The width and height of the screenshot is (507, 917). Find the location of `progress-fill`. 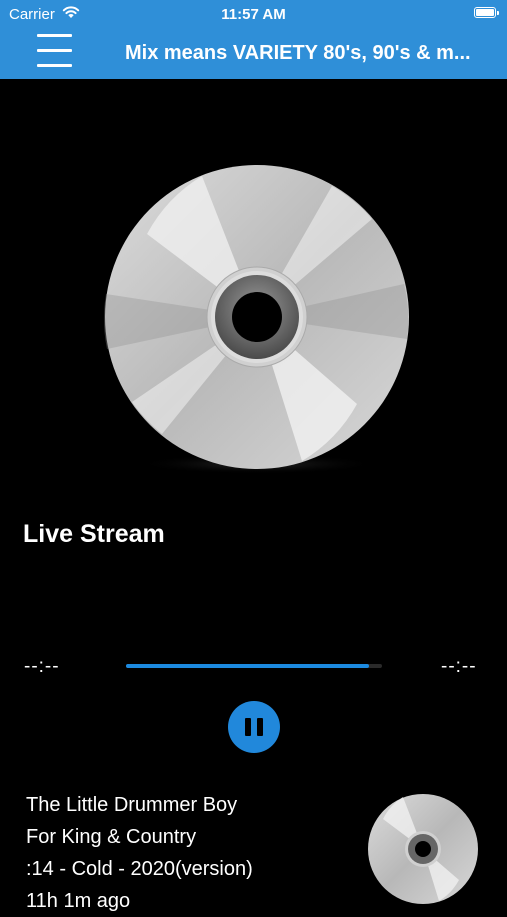

progress-fill is located at coordinates (248, 666).